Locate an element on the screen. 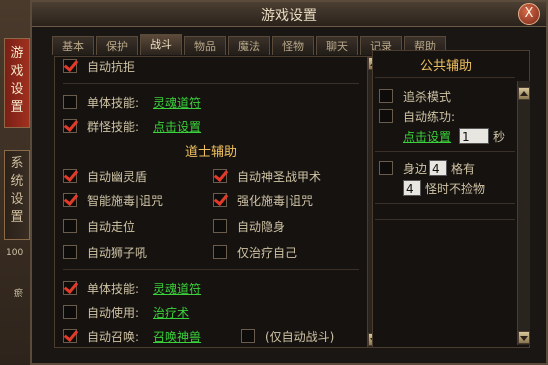  no-pickup-row: 4 怪时不捡物 is located at coordinates (444, 188).